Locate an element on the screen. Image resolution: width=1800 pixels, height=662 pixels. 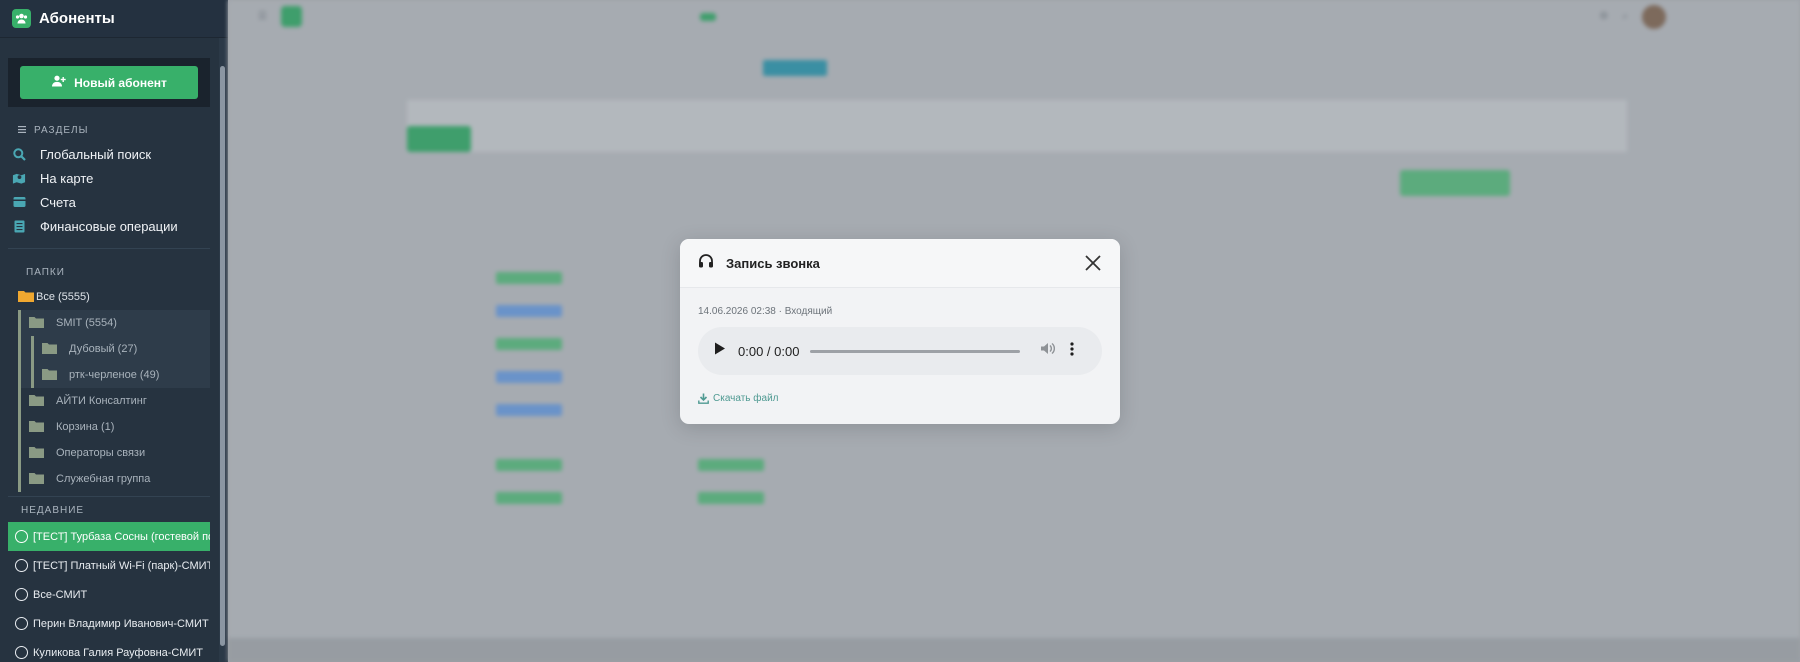
status-badge is located at coordinates (795, 68).